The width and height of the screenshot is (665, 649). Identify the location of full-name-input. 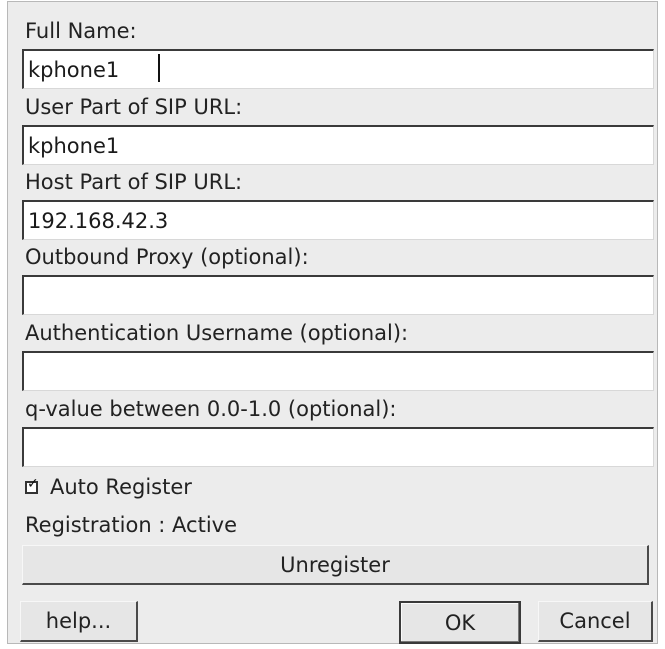
(338, 69).